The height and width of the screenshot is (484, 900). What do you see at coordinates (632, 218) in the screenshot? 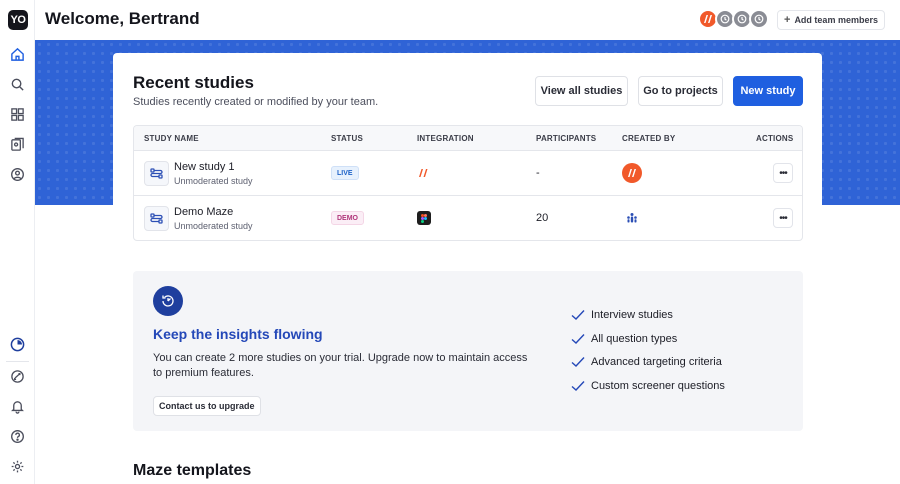
I see `team-icon` at bounding box center [632, 218].